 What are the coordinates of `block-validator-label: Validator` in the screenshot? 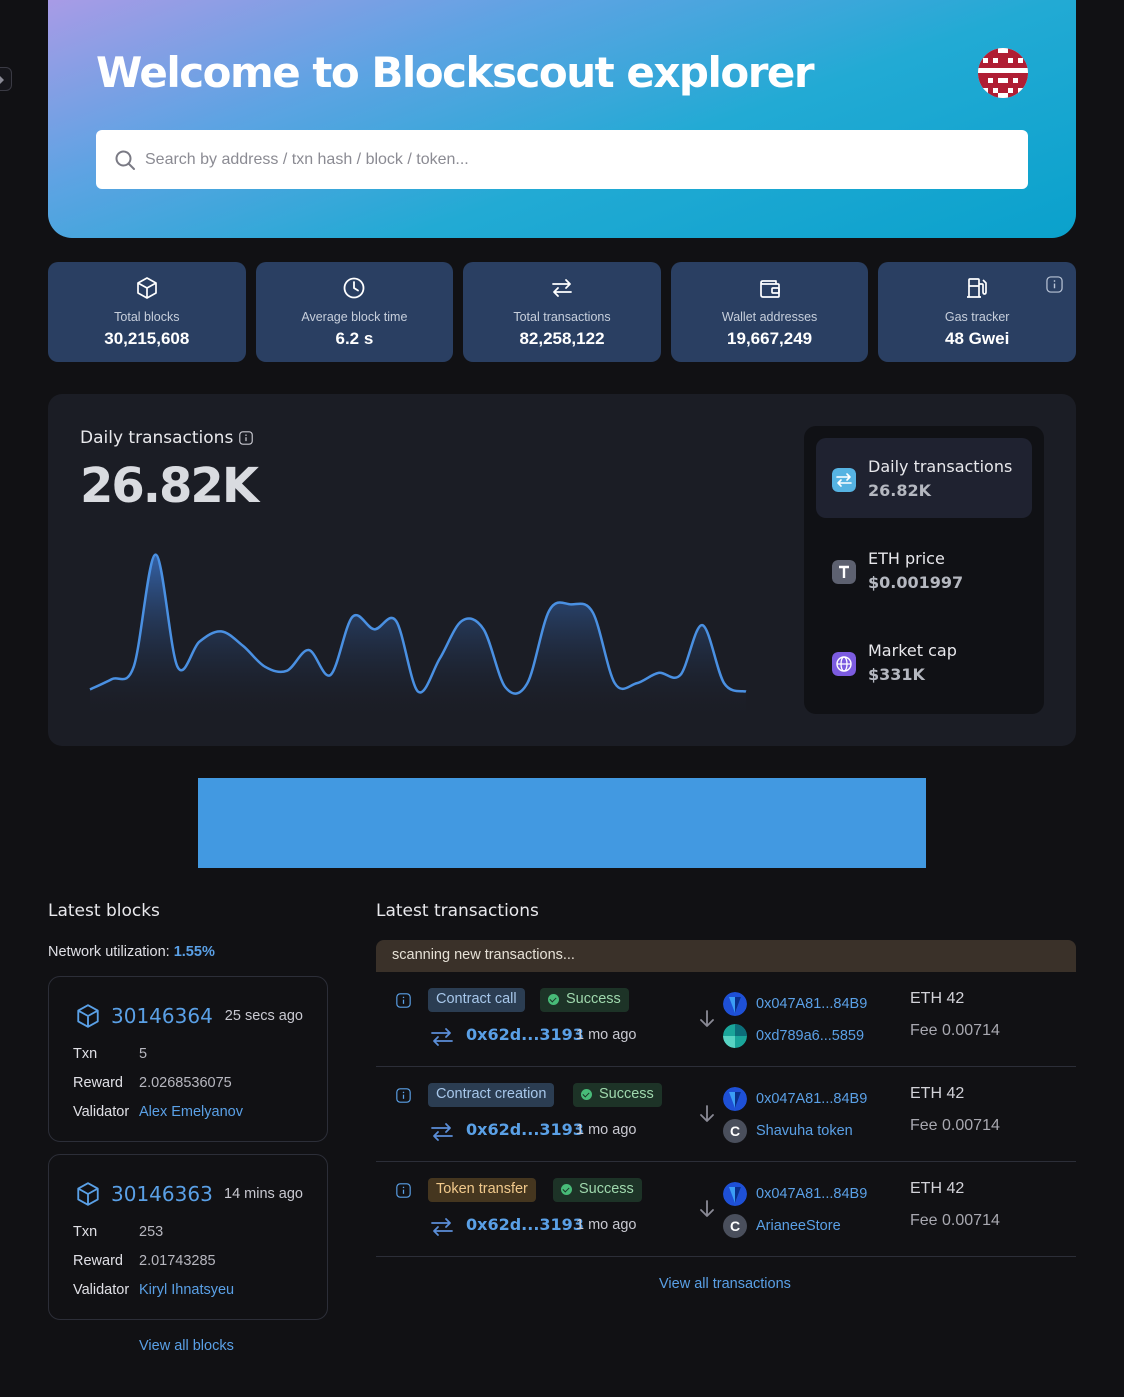 It's located at (101, 1112).